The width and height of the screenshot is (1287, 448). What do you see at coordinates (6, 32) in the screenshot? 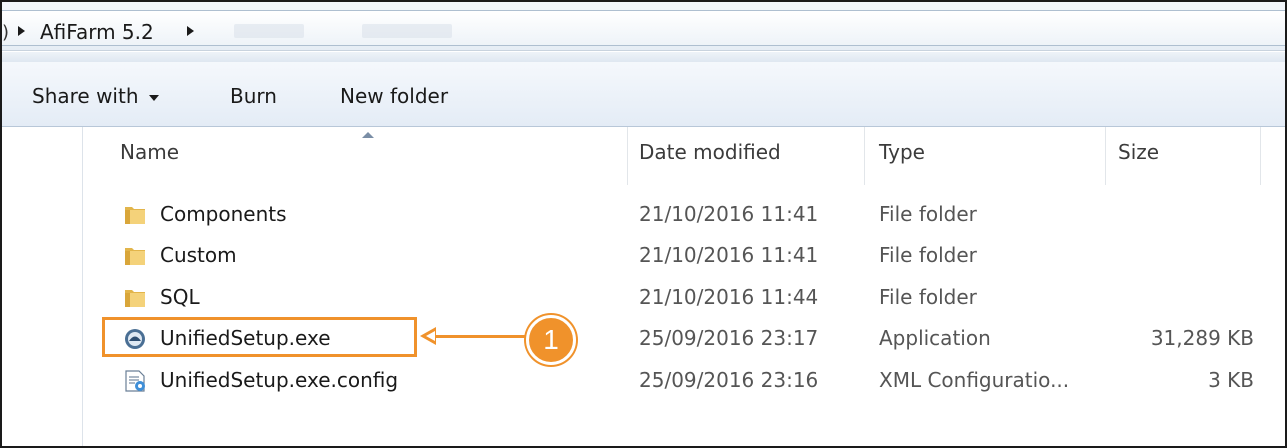
I see `breadcrumb-edge: )` at bounding box center [6, 32].